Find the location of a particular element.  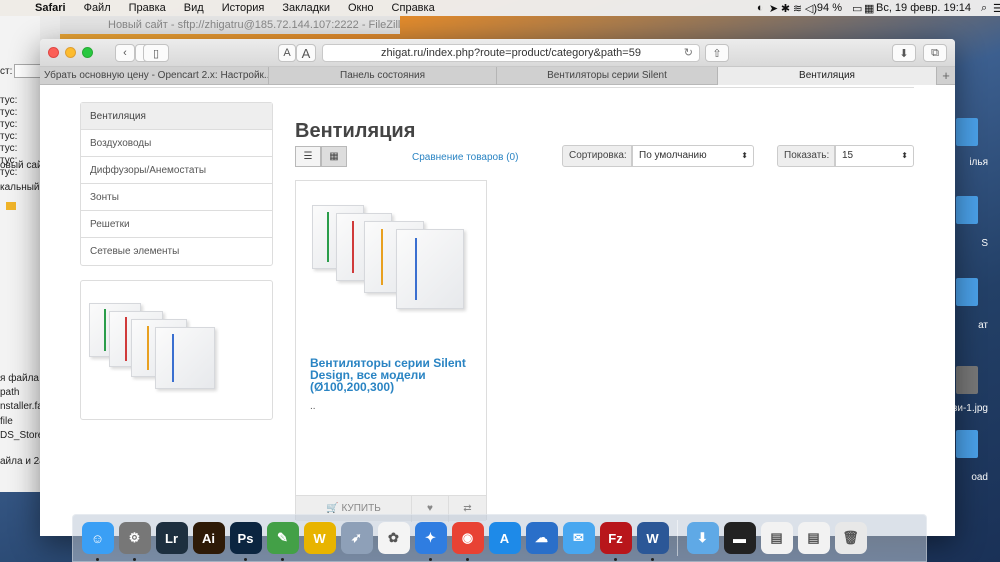

desktop-image-icon is located at coordinates (967, 380).